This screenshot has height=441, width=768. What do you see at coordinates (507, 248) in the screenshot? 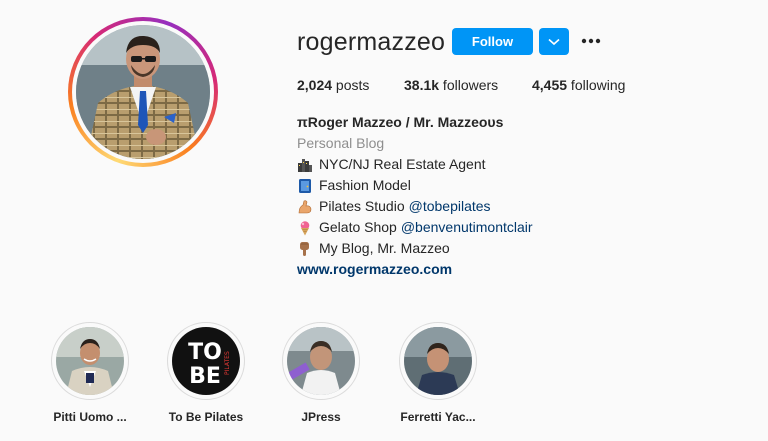
I see `bio-line-blog: My Blog, Mr. Mazzeo` at bounding box center [507, 248].